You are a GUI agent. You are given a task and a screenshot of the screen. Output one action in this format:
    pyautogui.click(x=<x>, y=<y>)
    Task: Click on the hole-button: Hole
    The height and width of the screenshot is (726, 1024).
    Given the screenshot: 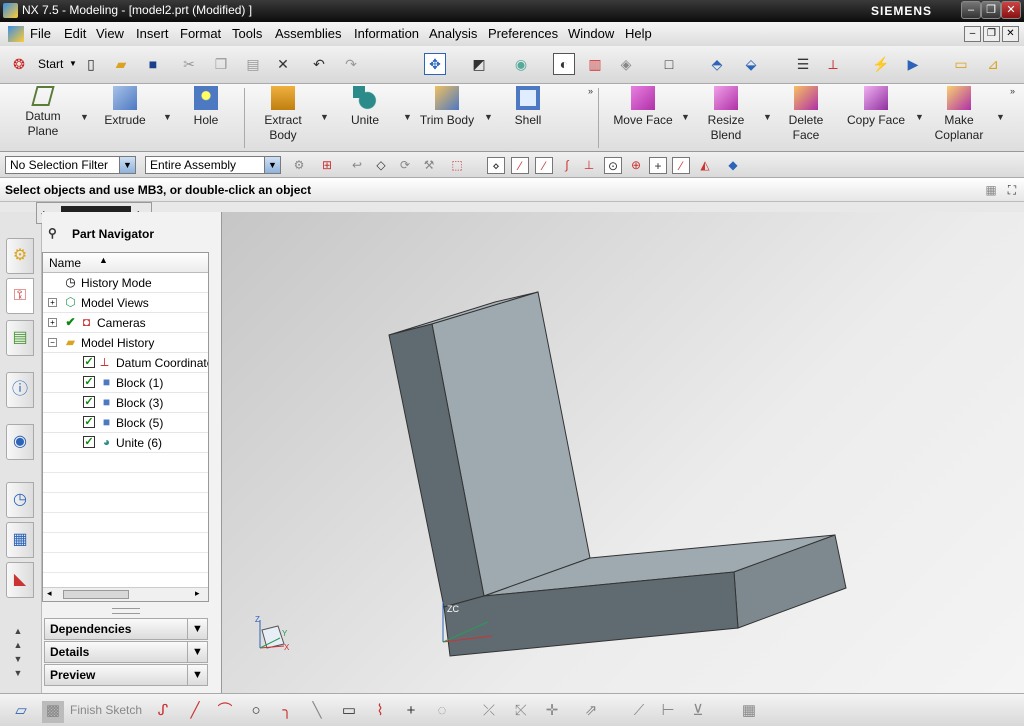 What is the action you would take?
    pyautogui.click(x=206, y=107)
    